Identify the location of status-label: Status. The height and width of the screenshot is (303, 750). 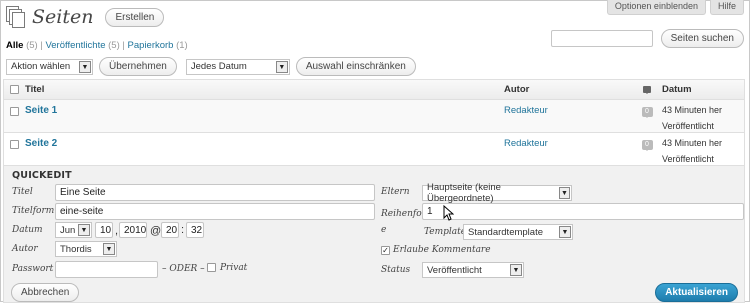
(396, 270).